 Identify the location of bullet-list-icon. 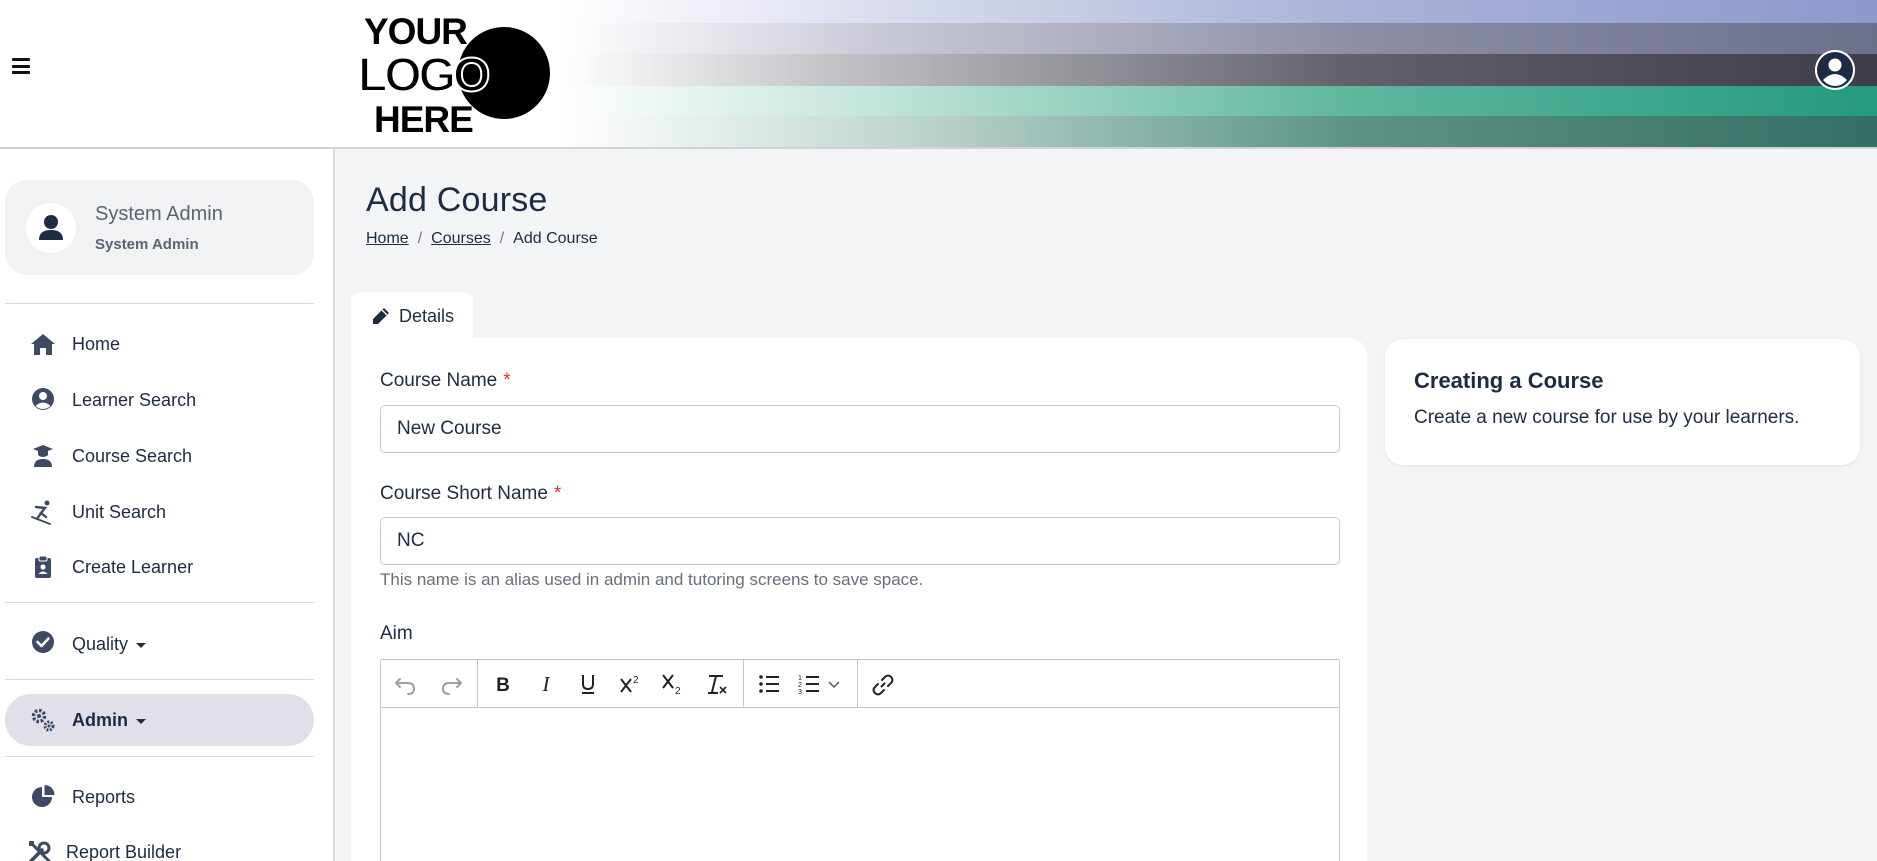
(769, 684).